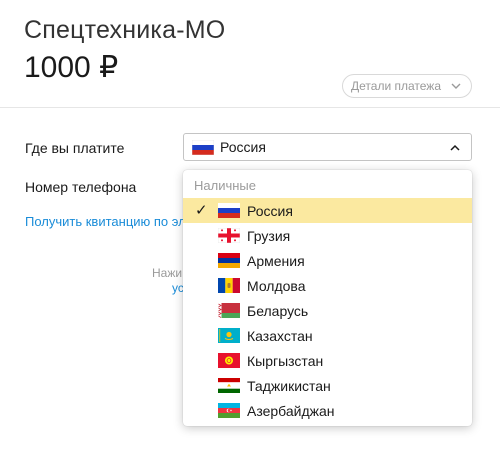 Image resolution: width=500 pixels, height=463 pixels. Describe the element at coordinates (229, 310) in the screenshot. I see `belarus-flag-icon` at that location.